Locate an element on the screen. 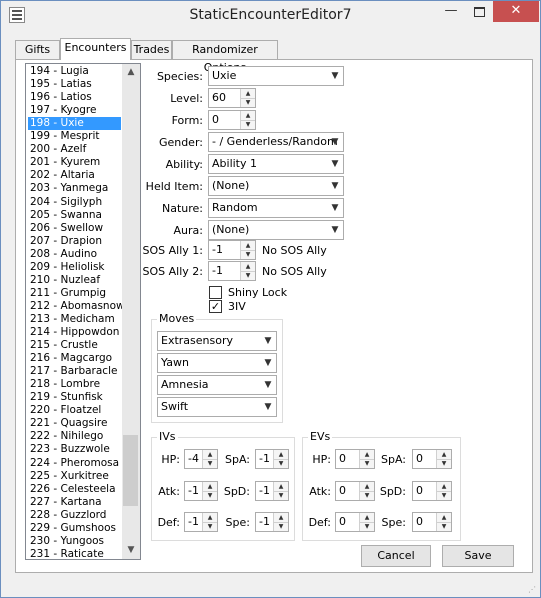  list-item: 223 - Buzzwole is located at coordinates (74, 449).